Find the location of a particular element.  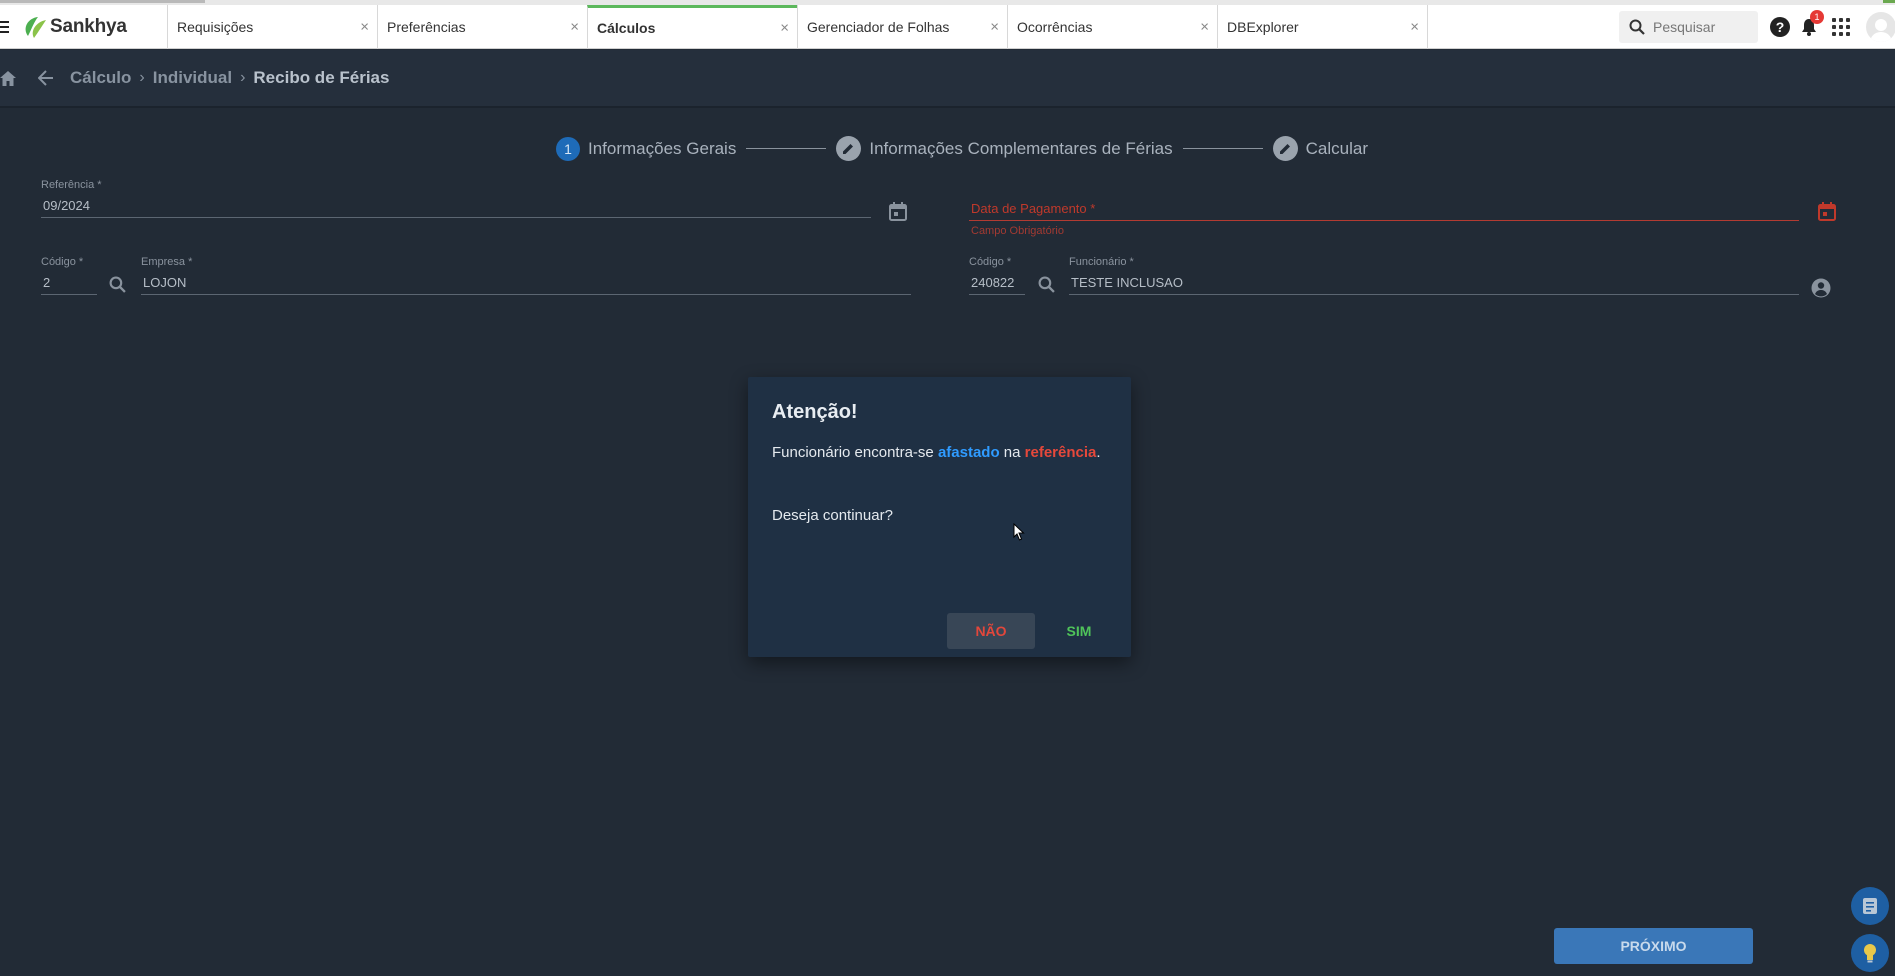

tab-label: Cálculos is located at coordinates (626, 28).